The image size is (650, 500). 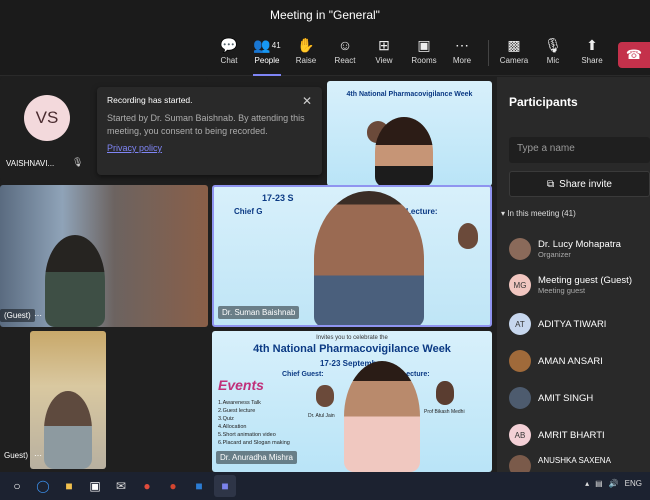 What do you see at coordinates (579, 398) in the screenshot?
I see `list-item: AMIT SINGH` at bounding box center [579, 398].